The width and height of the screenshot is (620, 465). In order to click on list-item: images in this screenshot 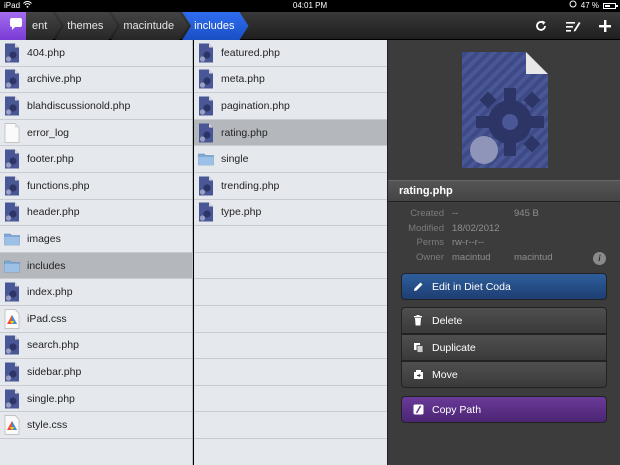, I will do `click(96, 239)`.